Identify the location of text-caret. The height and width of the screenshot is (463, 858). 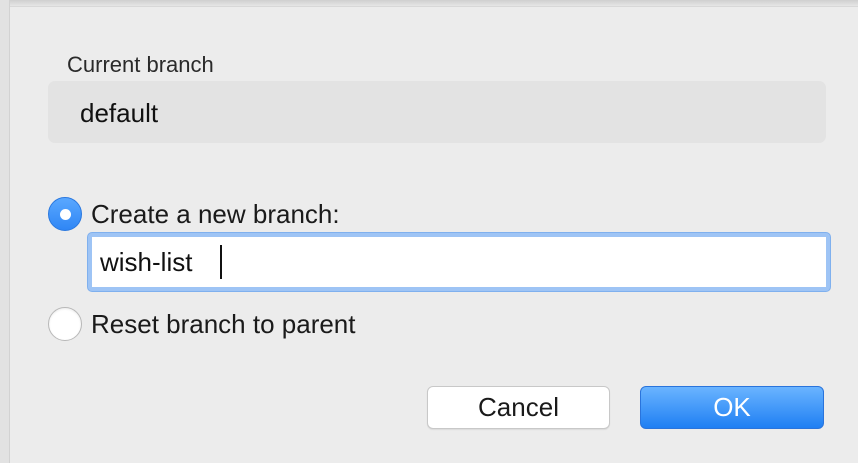
(221, 262).